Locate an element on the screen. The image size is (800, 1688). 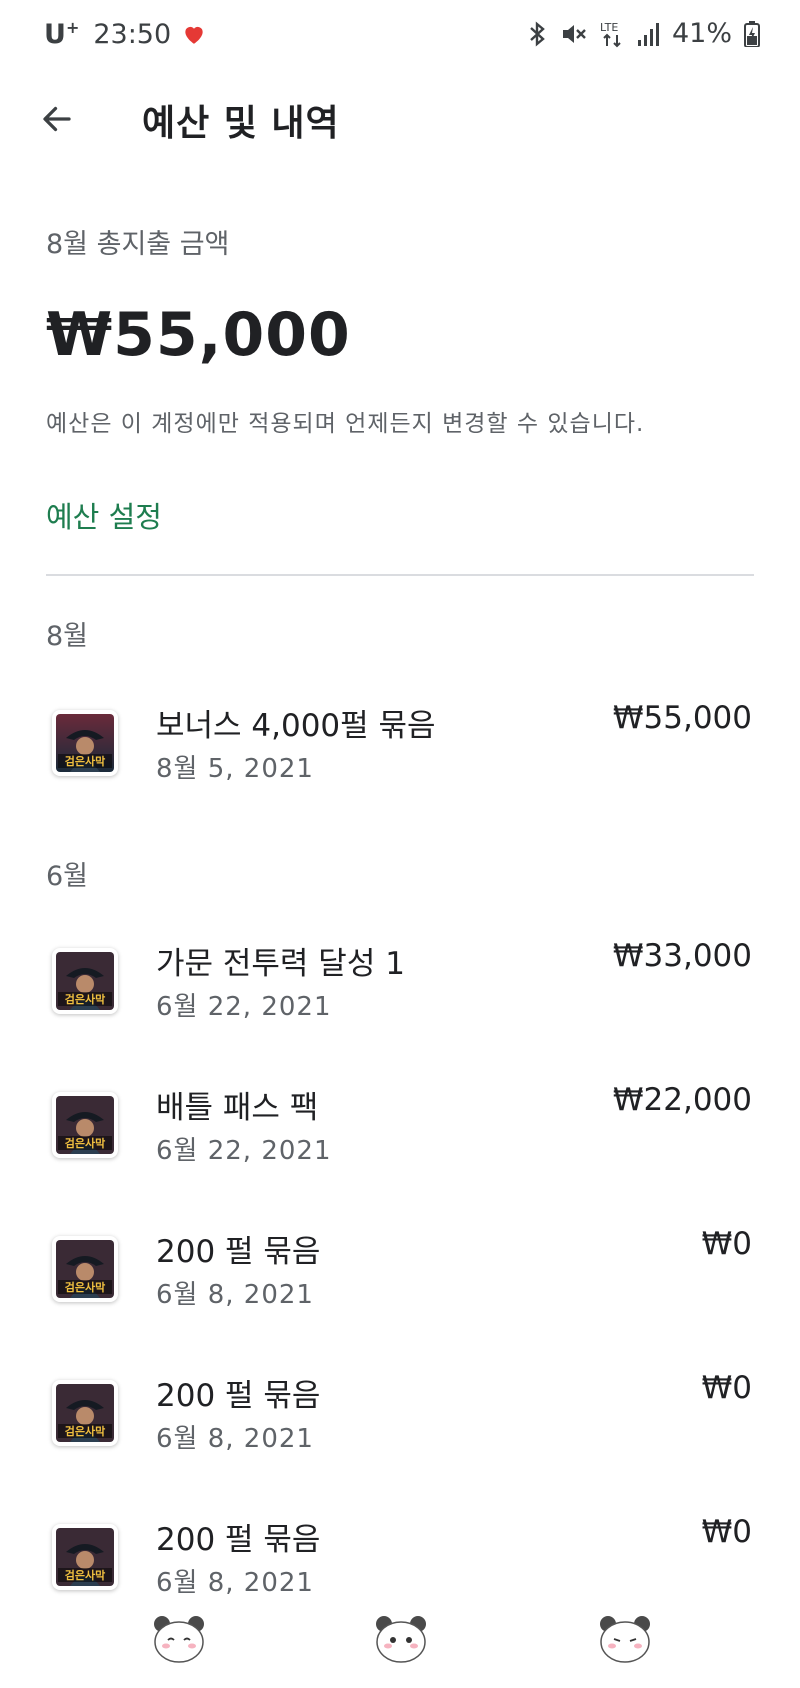
clock: 23:50 is located at coordinates (132, 34).